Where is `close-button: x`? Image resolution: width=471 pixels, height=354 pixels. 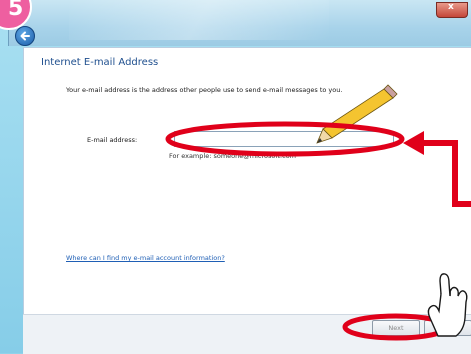
close-button: x is located at coordinates (452, 10).